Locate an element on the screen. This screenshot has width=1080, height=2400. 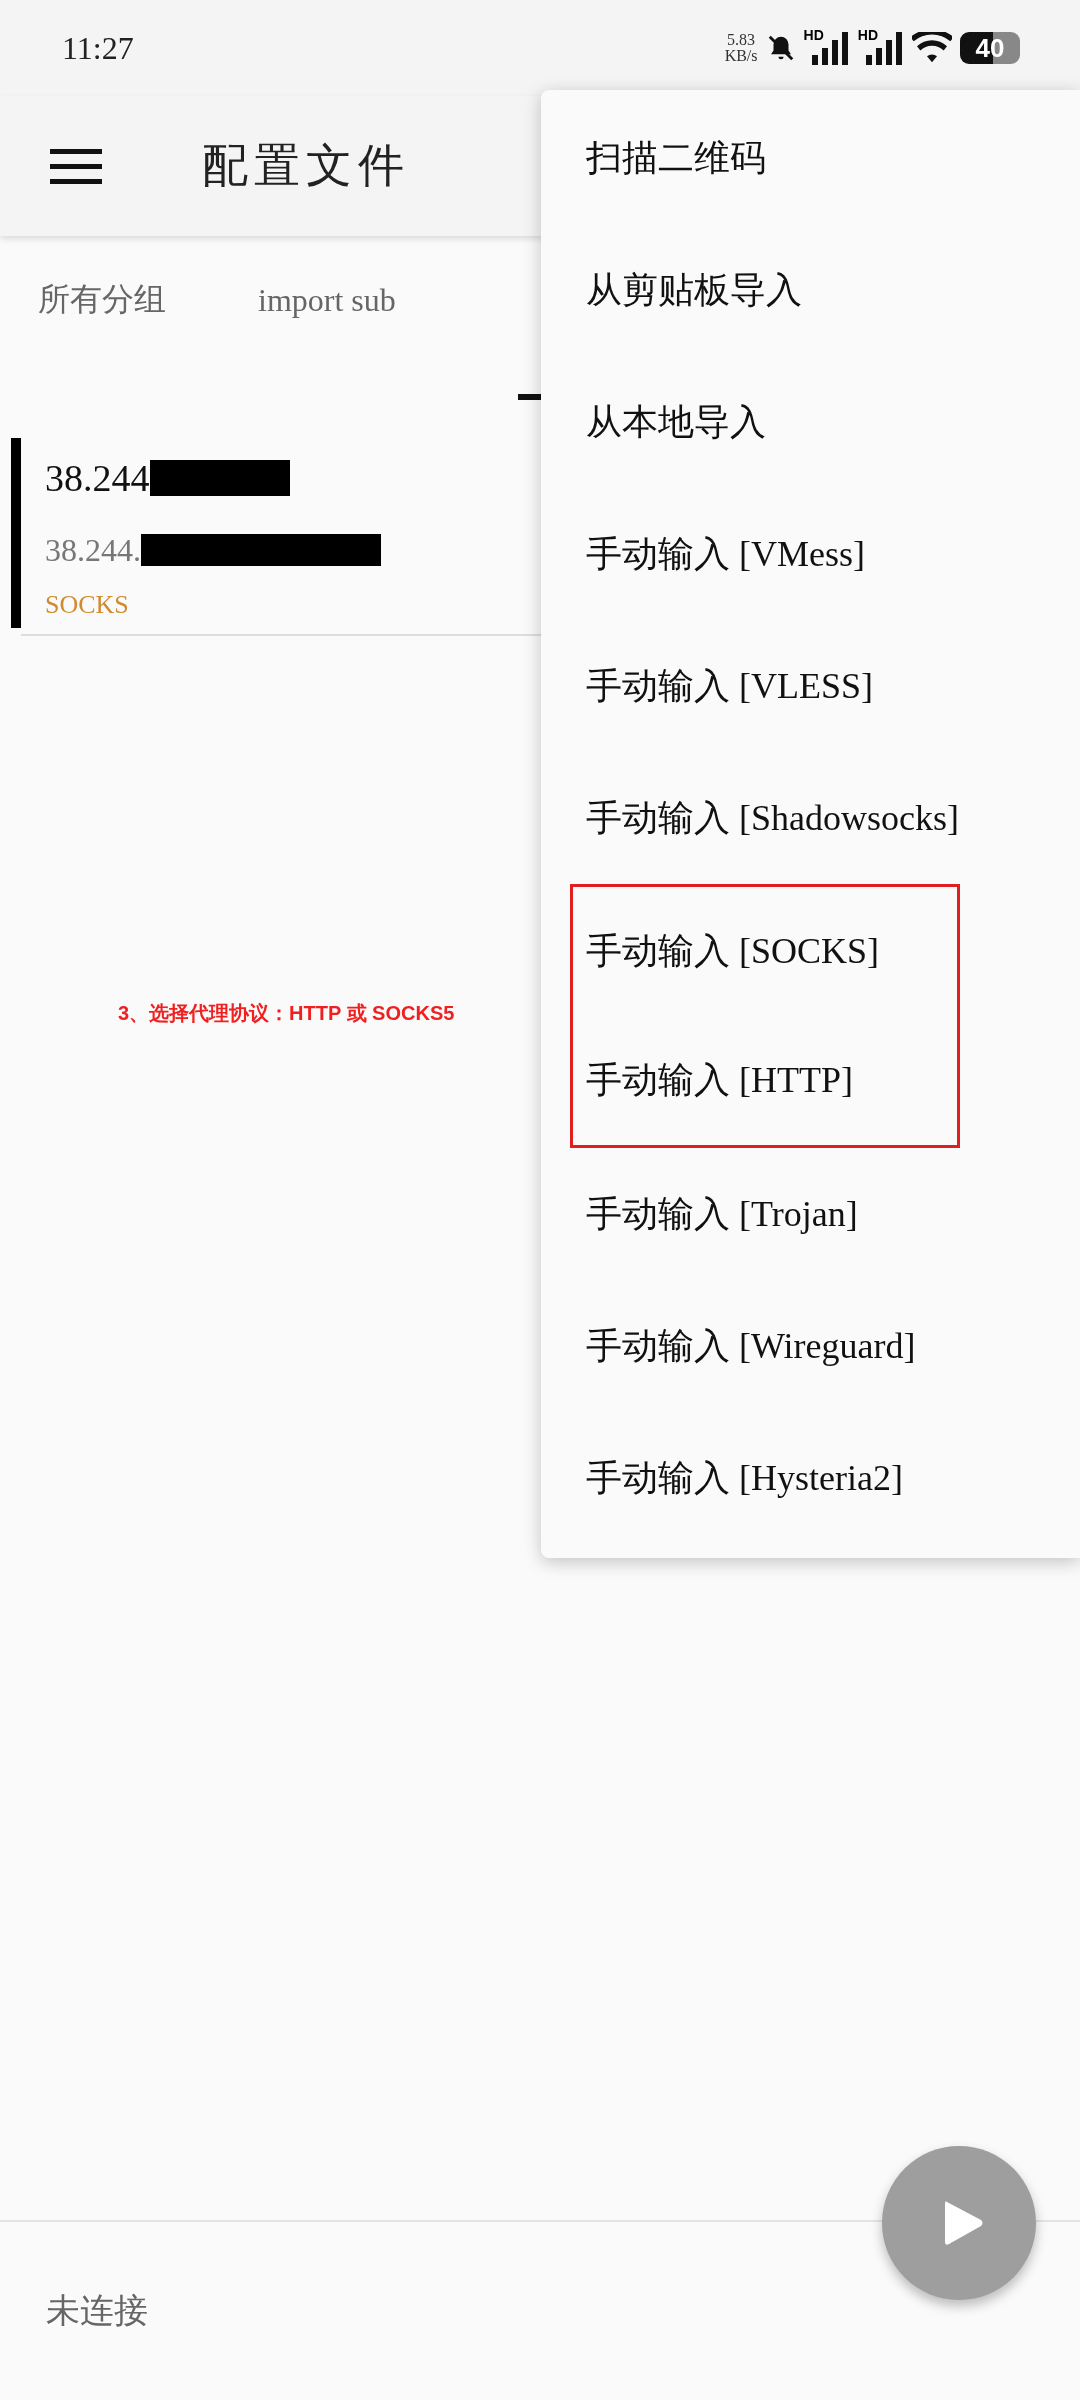
battery-icon: 40 is located at coordinates (990, 48).